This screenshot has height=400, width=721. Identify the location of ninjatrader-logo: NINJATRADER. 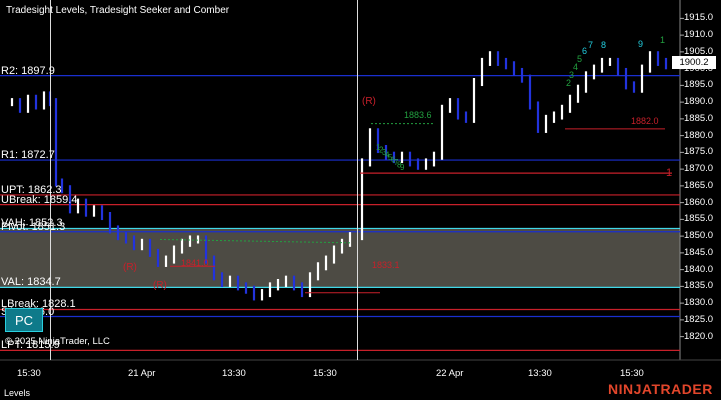
(660, 389).